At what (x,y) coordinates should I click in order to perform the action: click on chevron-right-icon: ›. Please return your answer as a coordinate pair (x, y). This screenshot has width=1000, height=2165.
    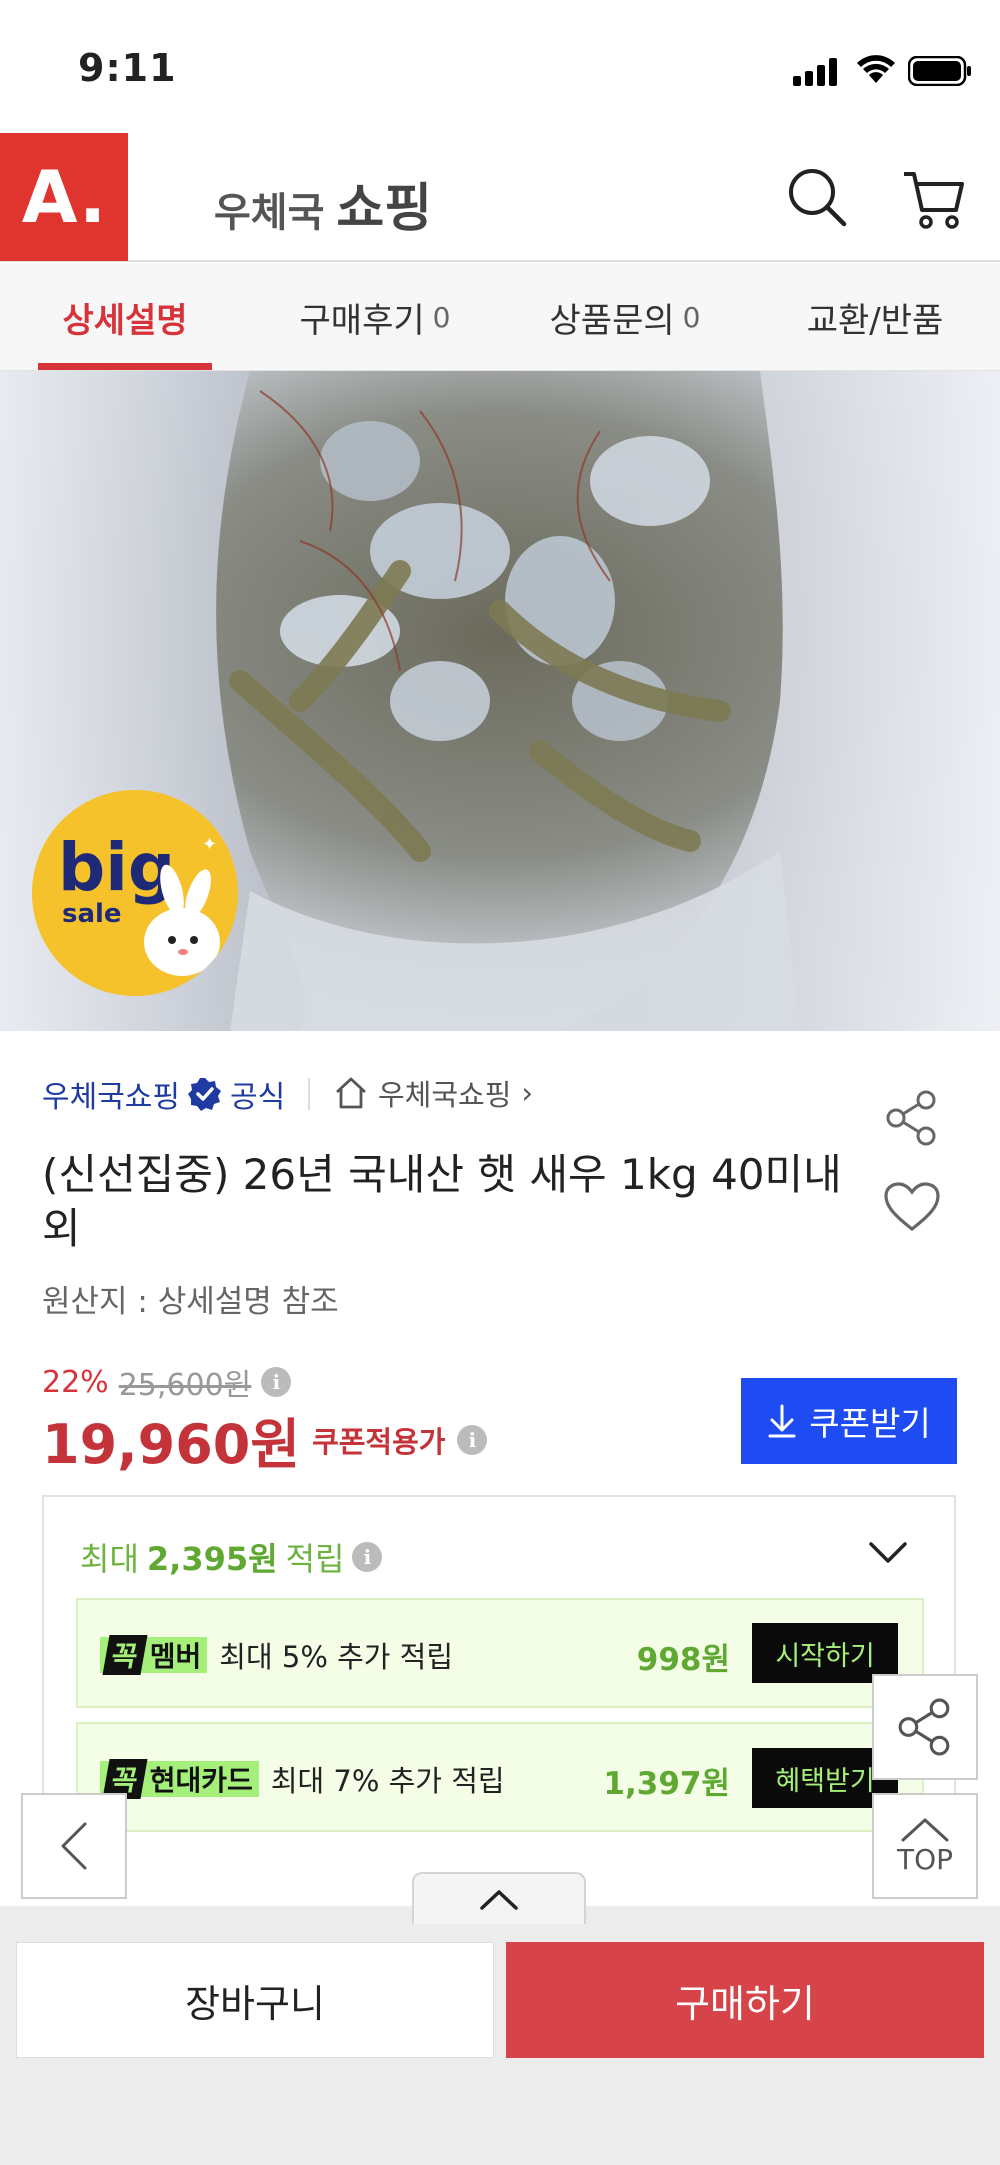
    Looking at the image, I should click on (527, 1093).